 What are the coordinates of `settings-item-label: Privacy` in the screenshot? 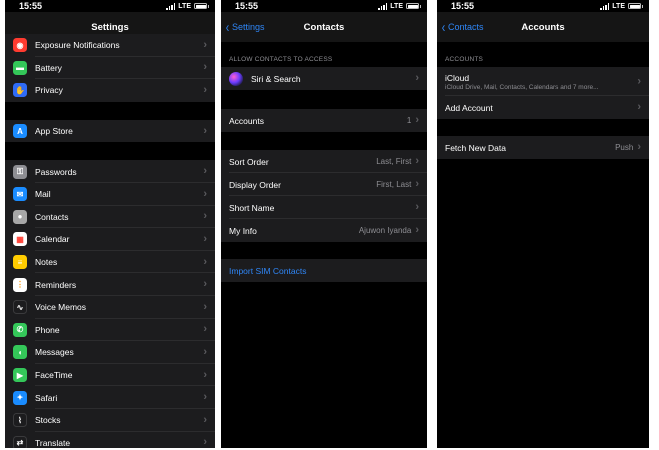 It's located at (49, 90).